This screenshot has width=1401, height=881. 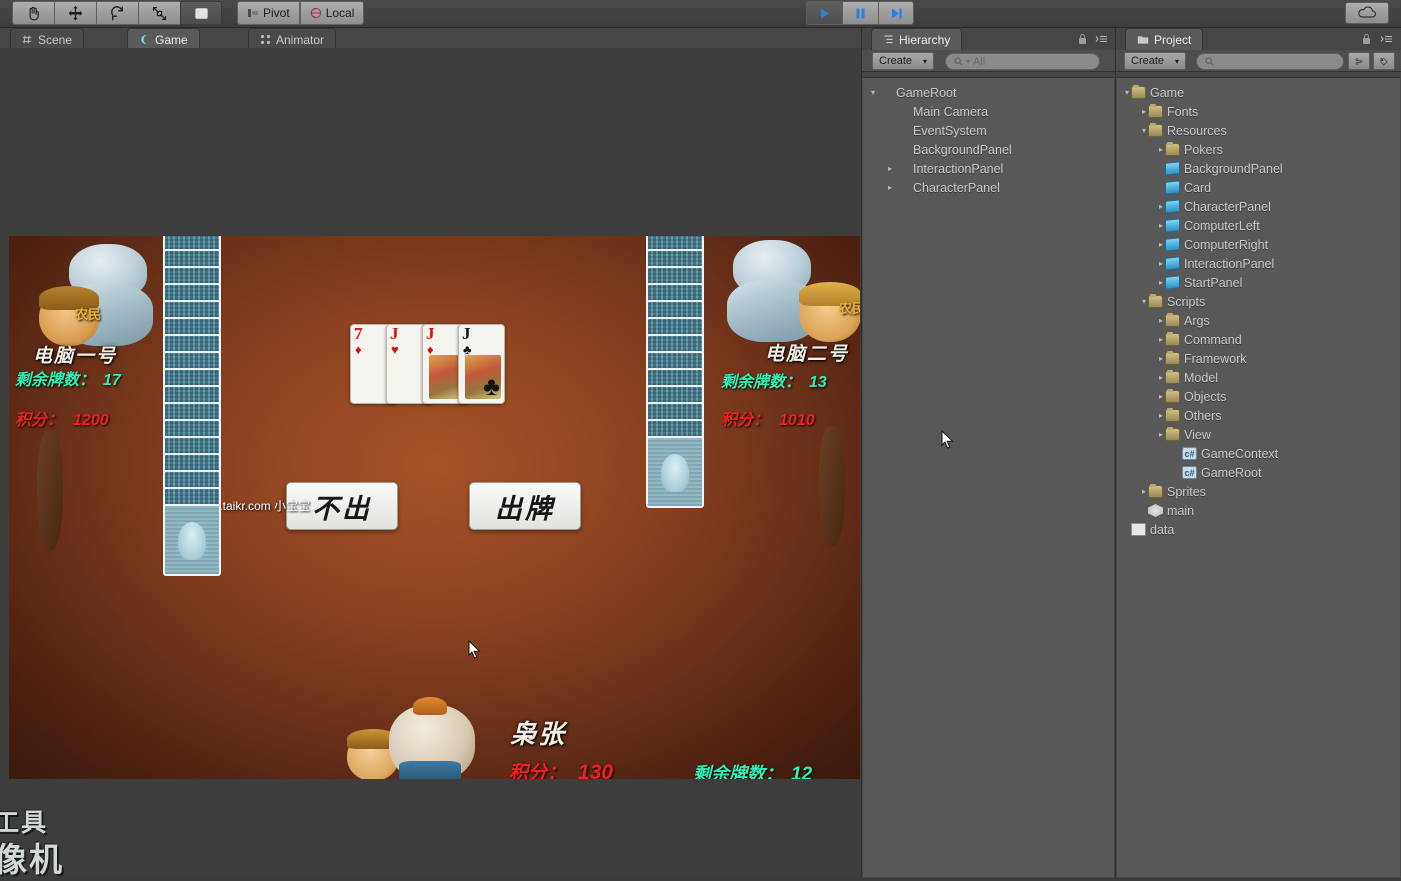 I want to click on tree-item: ▸ Fonts, so click(x=1258, y=111).